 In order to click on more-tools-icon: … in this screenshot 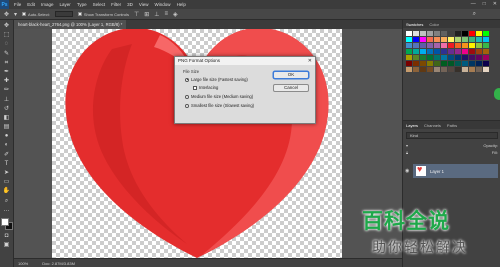, I will do `click(7, 210)`.